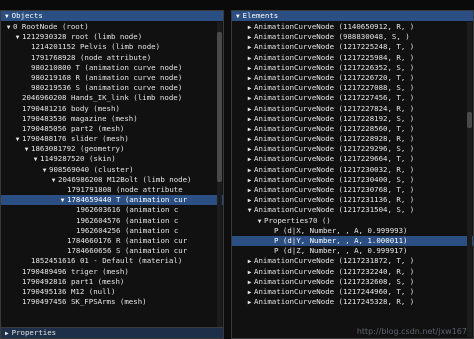  I want to click on tree-row-label: 1790483536 magazine (mesh), so click(80, 118).